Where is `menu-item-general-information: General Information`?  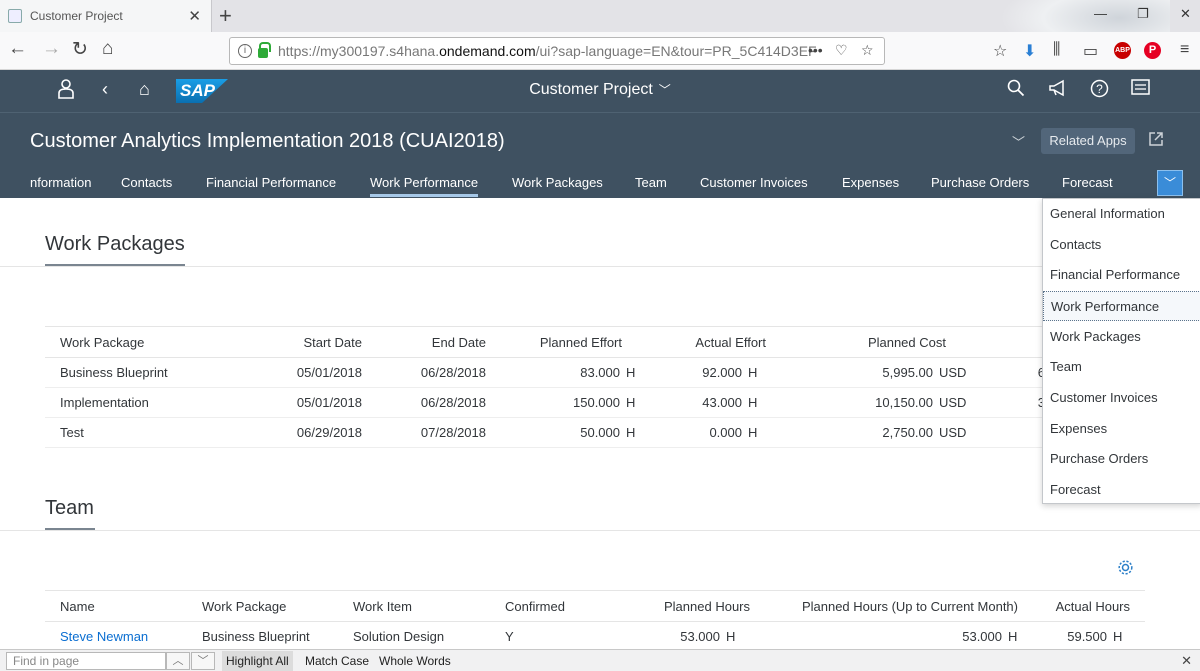
menu-item-general-information: General Information is located at coordinates (1121, 214).